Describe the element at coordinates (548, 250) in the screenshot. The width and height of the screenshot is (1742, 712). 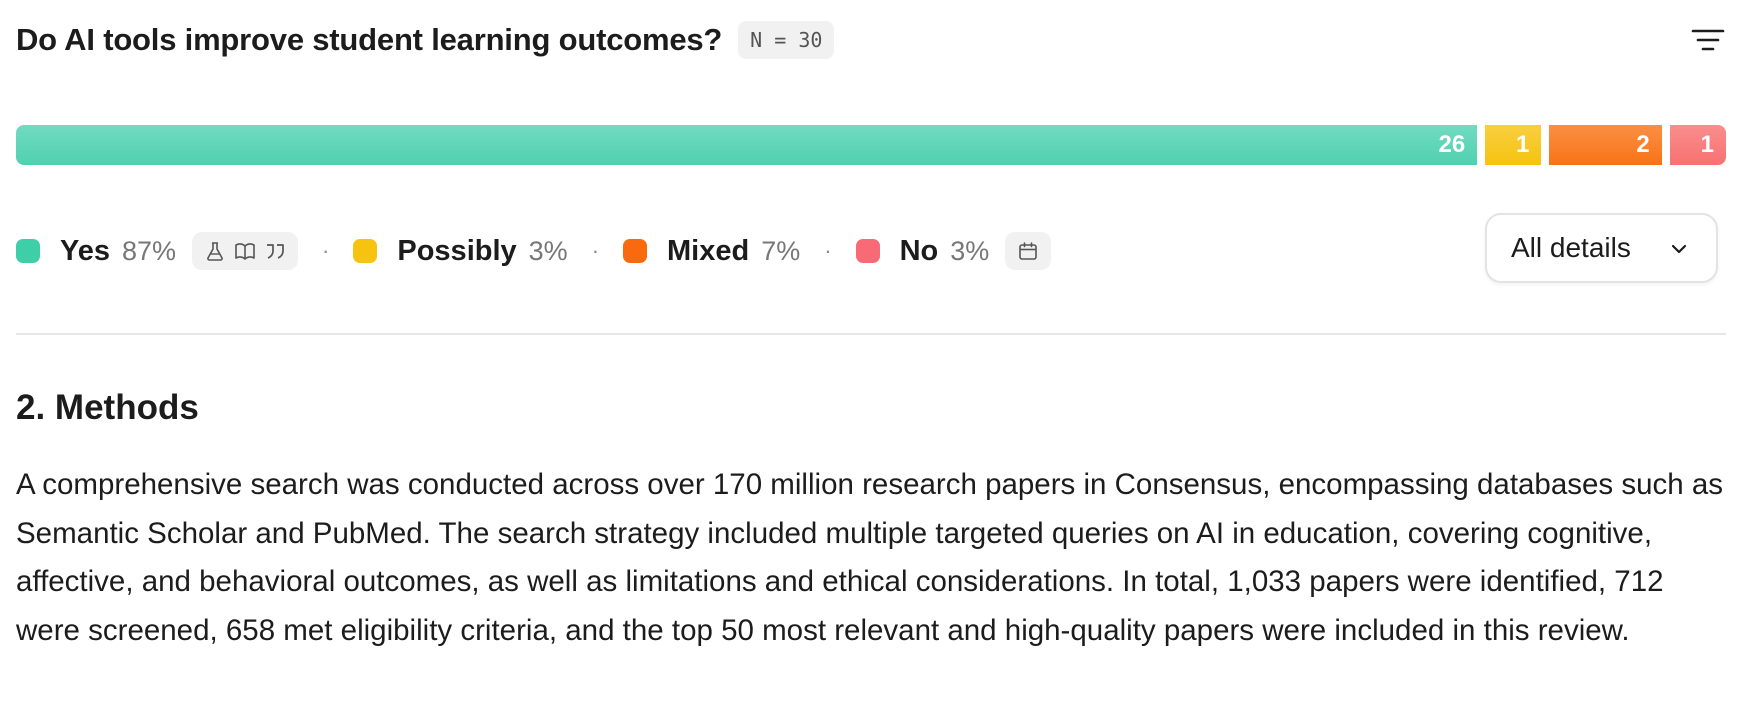
I see `legend-pct-possibly: 3%` at that location.